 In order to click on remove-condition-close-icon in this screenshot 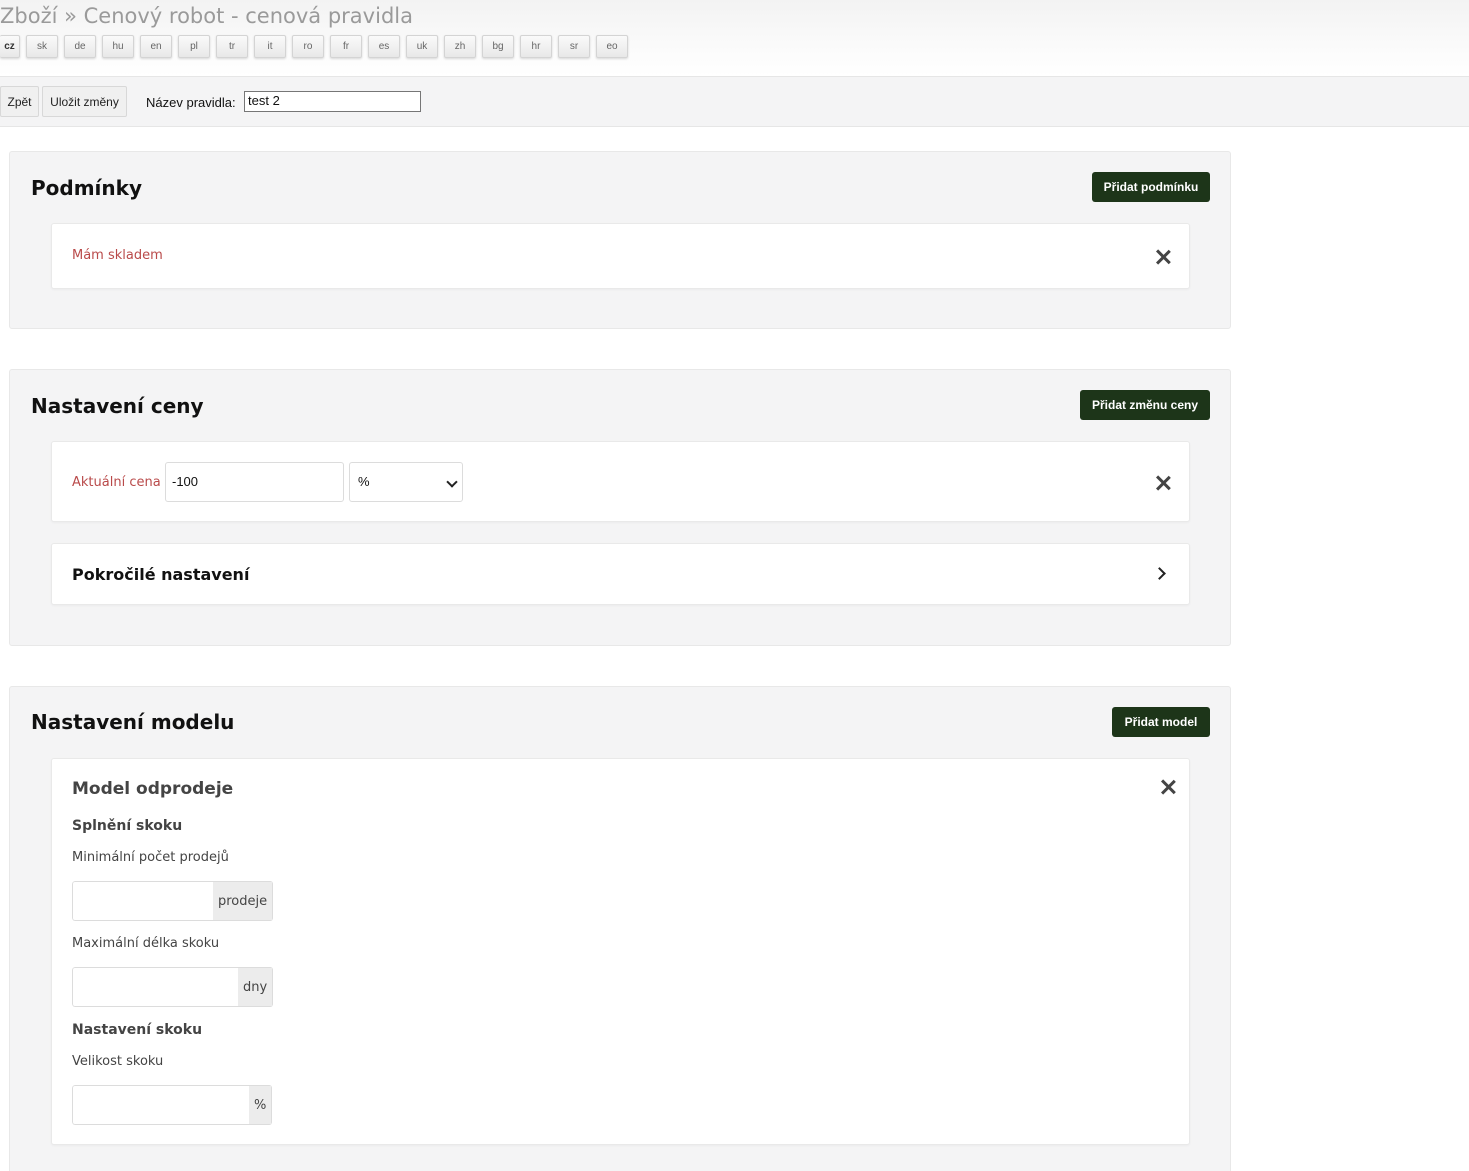, I will do `click(1163, 257)`.